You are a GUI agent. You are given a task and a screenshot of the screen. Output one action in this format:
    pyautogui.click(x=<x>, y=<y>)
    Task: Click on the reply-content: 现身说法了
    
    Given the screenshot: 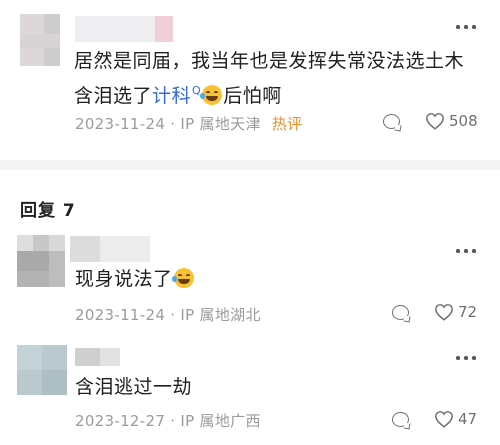 What is the action you would take?
    pyautogui.click(x=135, y=279)
    